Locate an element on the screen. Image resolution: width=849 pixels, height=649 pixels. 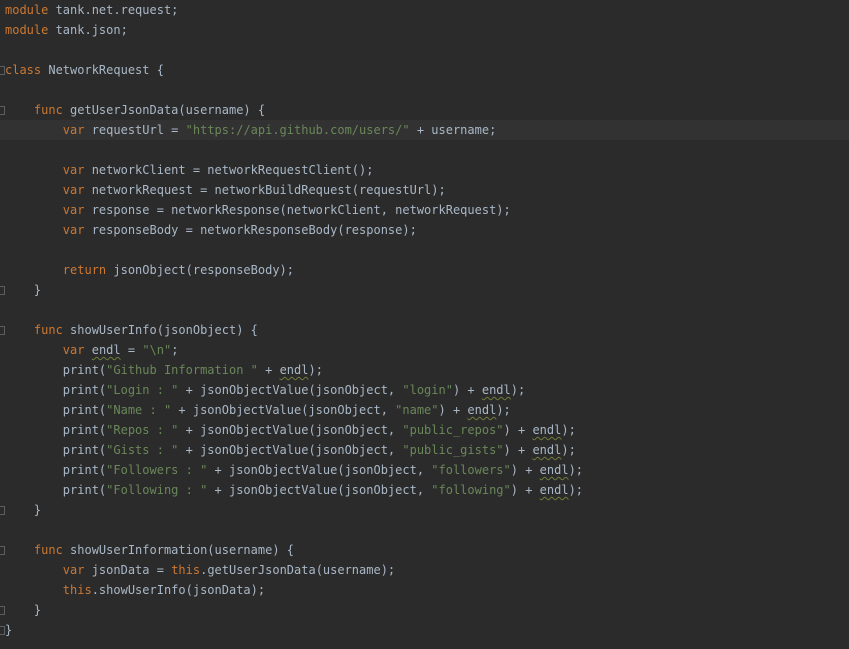
string-token: "Github Information " is located at coordinates (182, 370).